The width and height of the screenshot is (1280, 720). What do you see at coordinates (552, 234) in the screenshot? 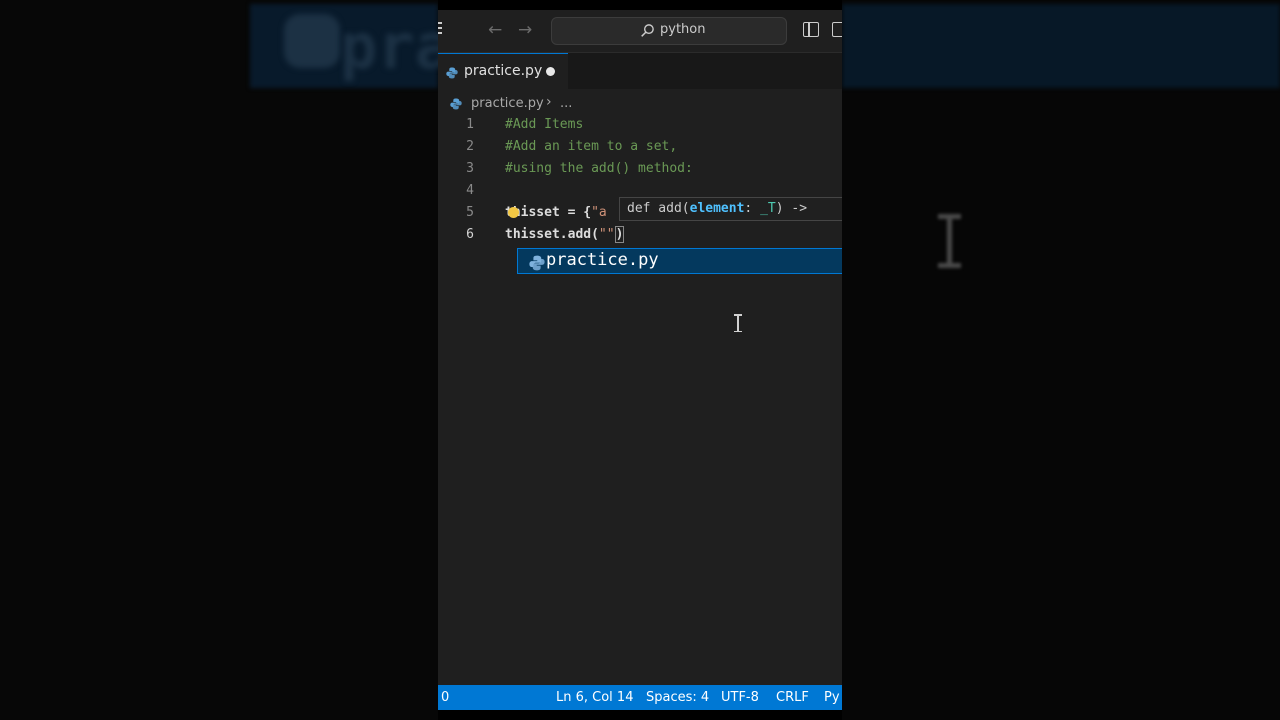
I see `code-token: thisset.add(` at bounding box center [552, 234].